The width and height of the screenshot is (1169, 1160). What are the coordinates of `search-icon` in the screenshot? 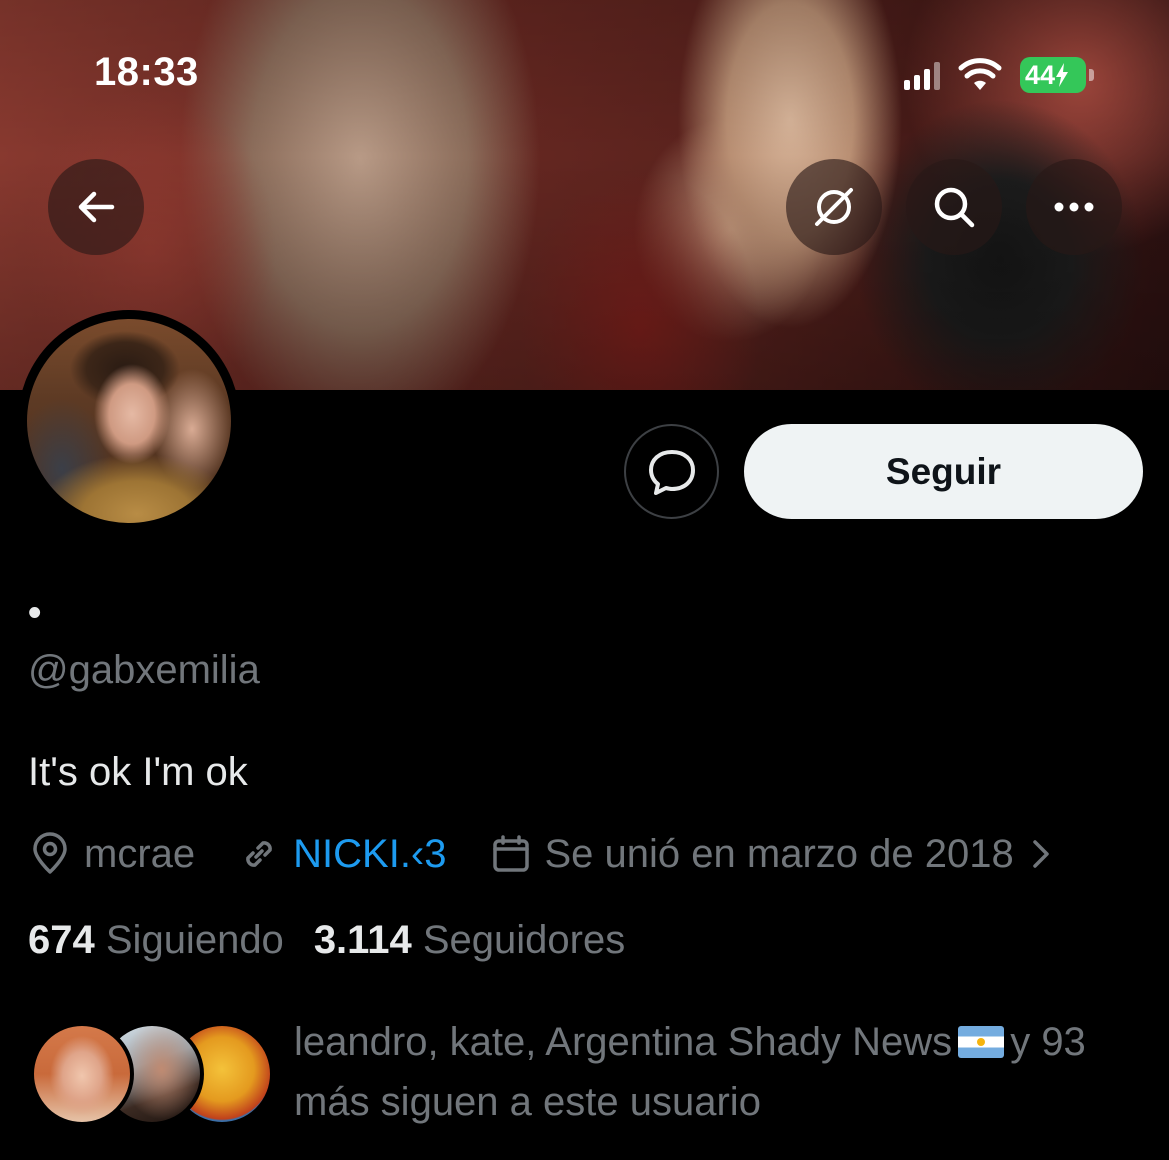 It's located at (954, 207).